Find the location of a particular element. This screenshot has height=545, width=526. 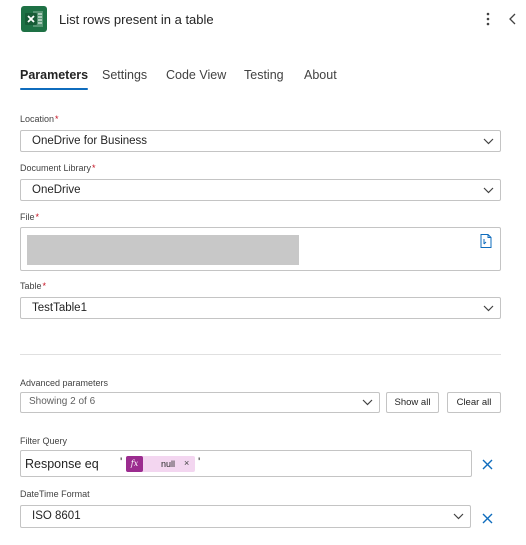

file-value-redacted is located at coordinates (163, 250).